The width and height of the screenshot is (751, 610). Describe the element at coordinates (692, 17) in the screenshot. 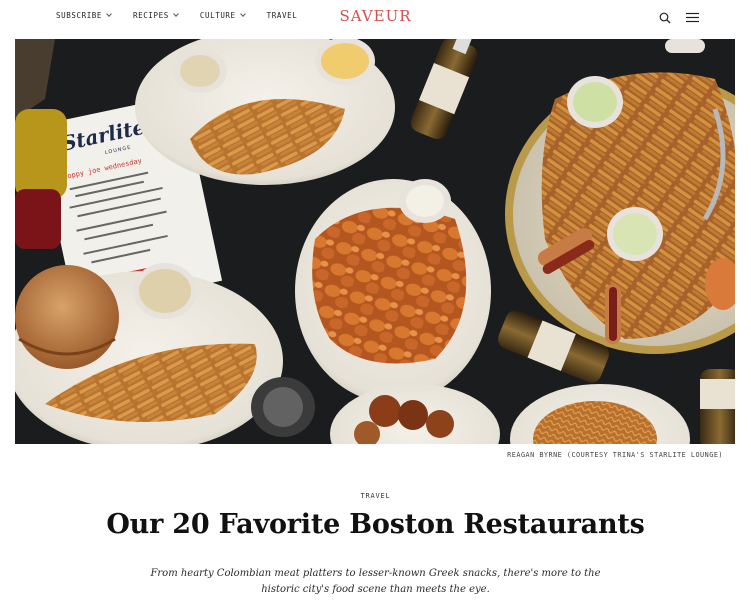

I see `hamburger-menu-icon` at that location.